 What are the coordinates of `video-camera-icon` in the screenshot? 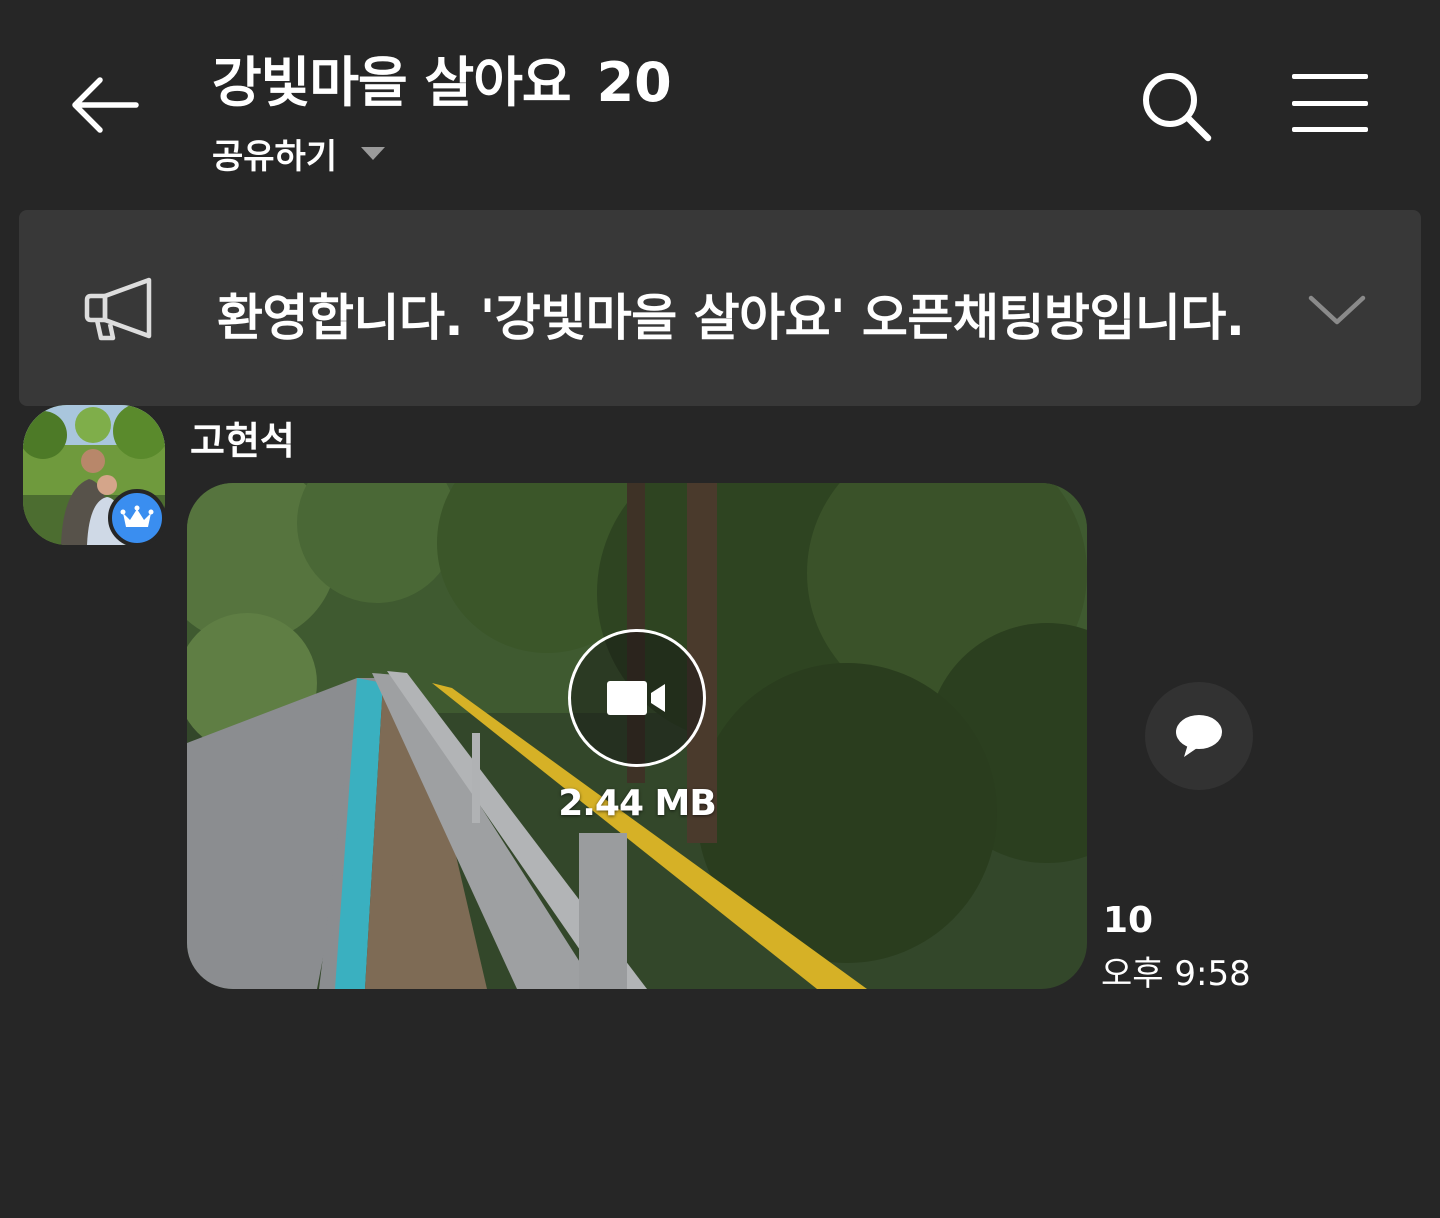 It's located at (636, 698).